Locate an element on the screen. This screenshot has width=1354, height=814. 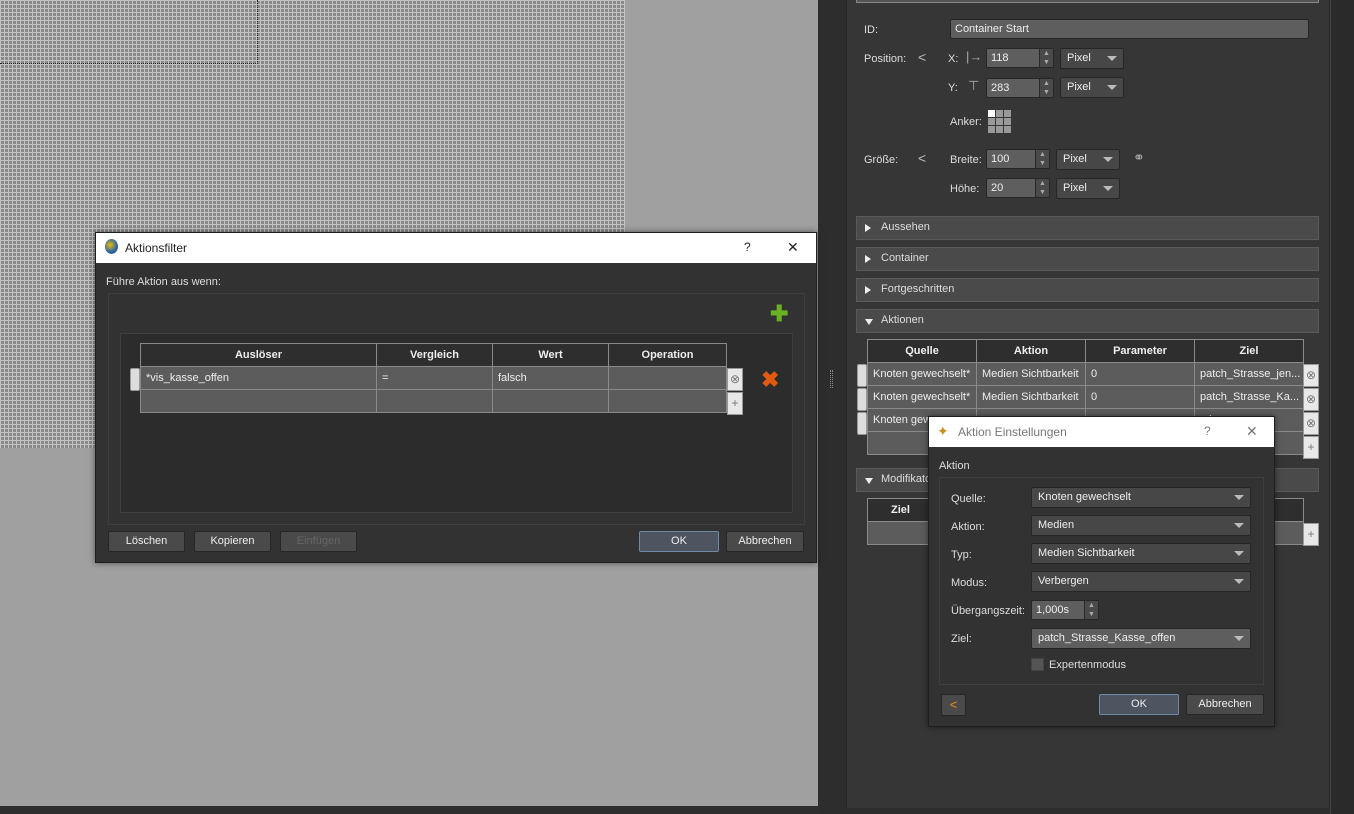
source-select: Knoten gewechselt is located at coordinates (1141, 497).